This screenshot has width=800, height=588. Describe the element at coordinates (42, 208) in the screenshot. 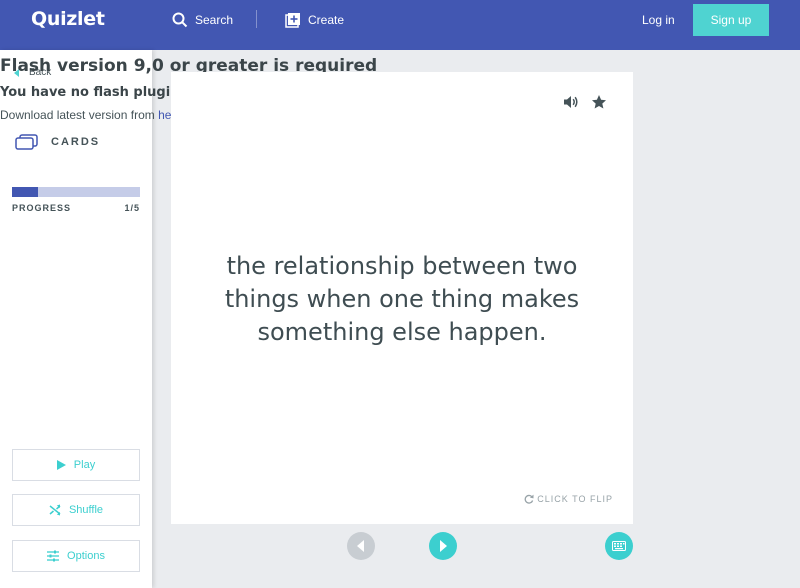

I see `progress-label: PROGRESS` at that location.